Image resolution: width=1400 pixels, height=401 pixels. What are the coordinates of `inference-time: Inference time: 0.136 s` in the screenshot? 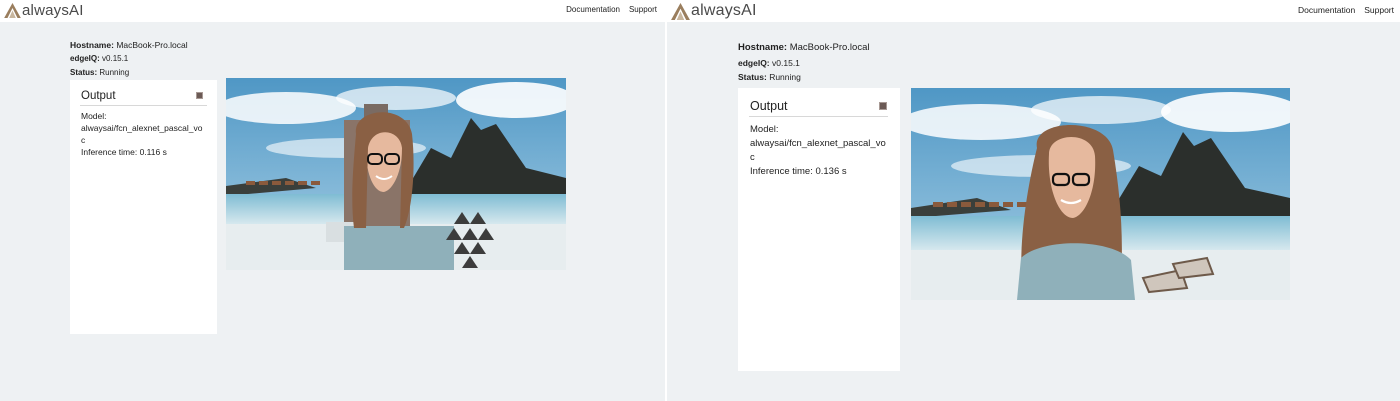 It's located at (798, 171).